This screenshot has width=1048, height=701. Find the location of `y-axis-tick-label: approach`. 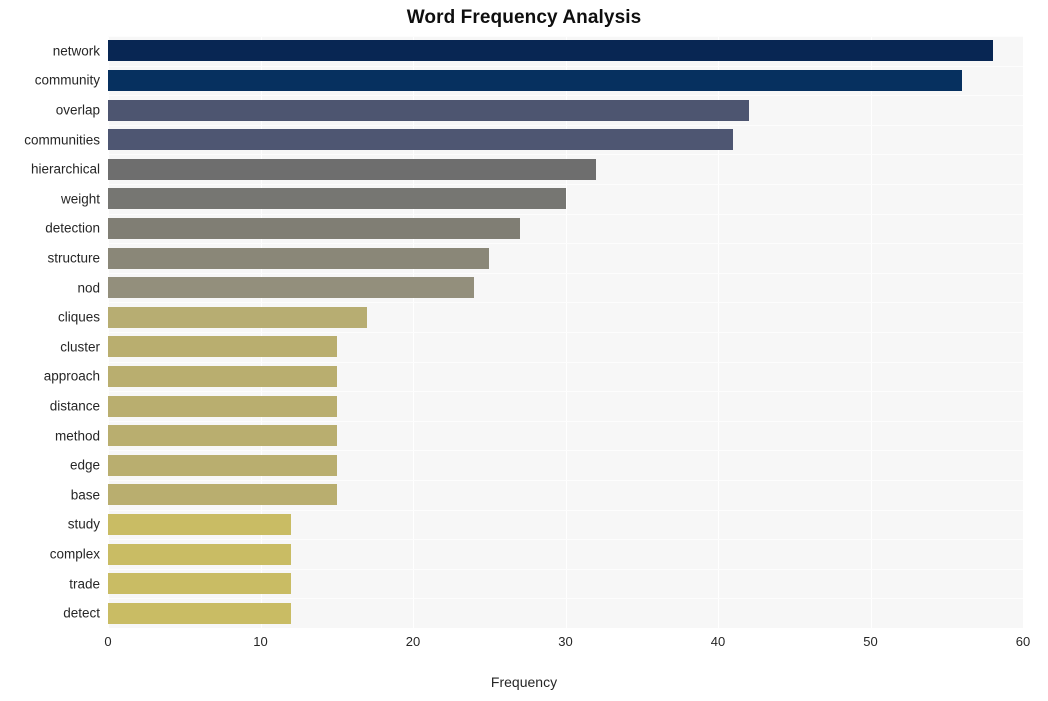

y-axis-tick-label: approach is located at coordinates (71, 376).